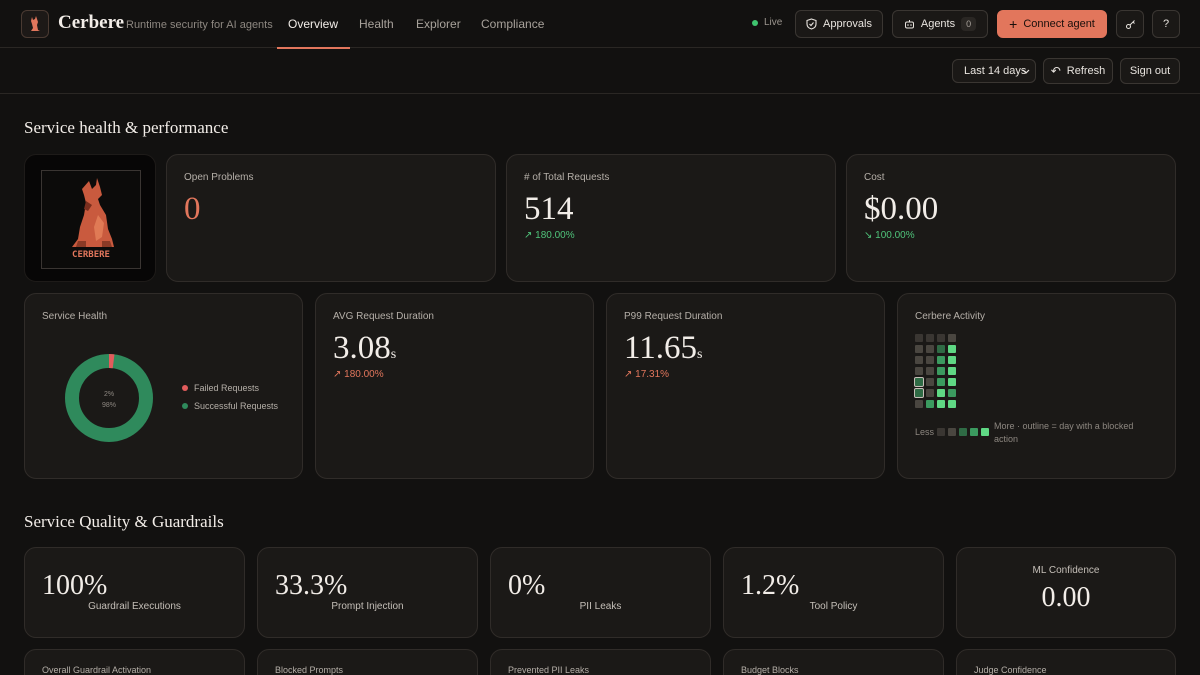 The width and height of the screenshot is (1200, 675). Describe the element at coordinates (367, 606) in the screenshot. I see `prompt-injection-label: Prompt Injection` at that location.